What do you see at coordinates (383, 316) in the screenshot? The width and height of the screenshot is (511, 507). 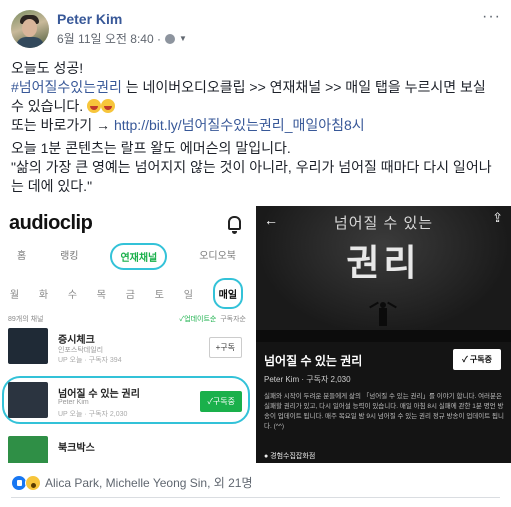 I see `silhouette-image` at bounding box center [383, 316].